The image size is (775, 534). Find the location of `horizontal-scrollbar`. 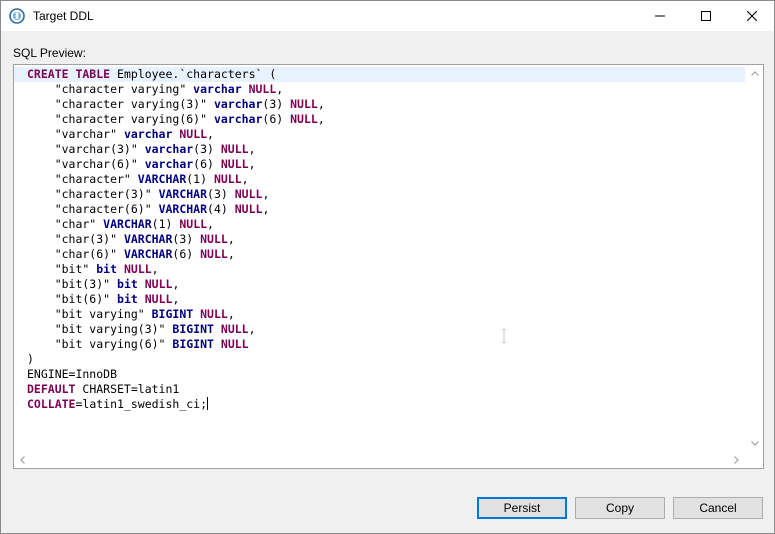

horizontal-scrollbar is located at coordinates (379, 459).